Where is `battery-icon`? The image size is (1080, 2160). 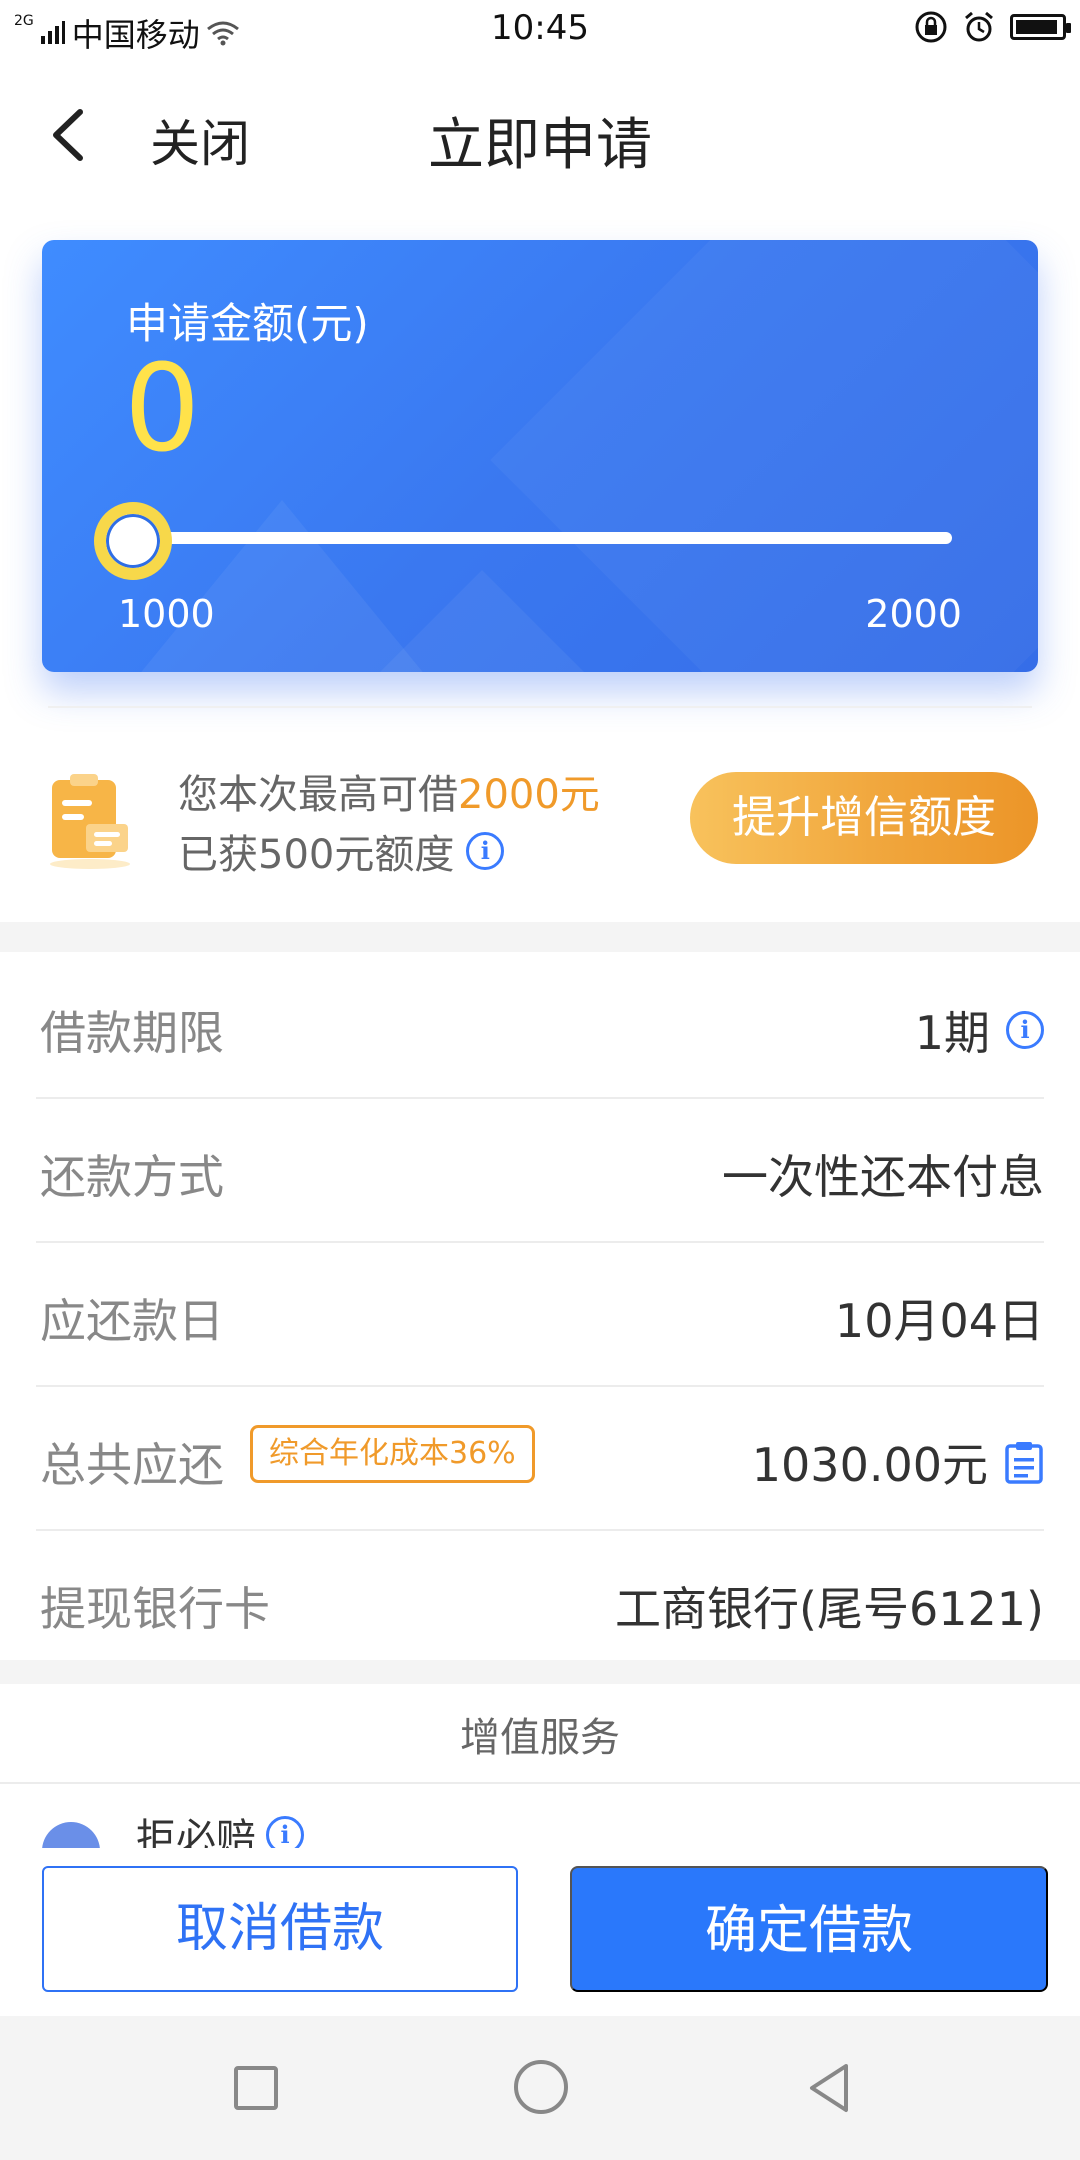 battery-icon is located at coordinates (1040, 27).